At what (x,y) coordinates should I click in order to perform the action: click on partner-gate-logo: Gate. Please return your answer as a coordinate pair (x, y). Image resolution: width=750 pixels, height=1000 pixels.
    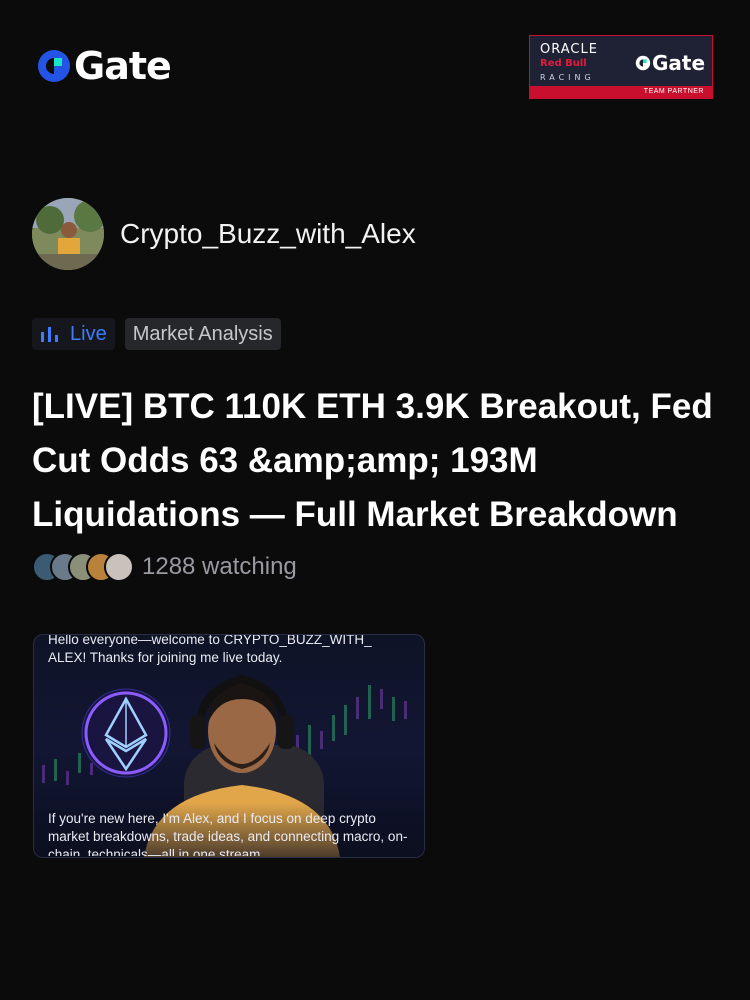
    Looking at the image, I should click on (669, 63).